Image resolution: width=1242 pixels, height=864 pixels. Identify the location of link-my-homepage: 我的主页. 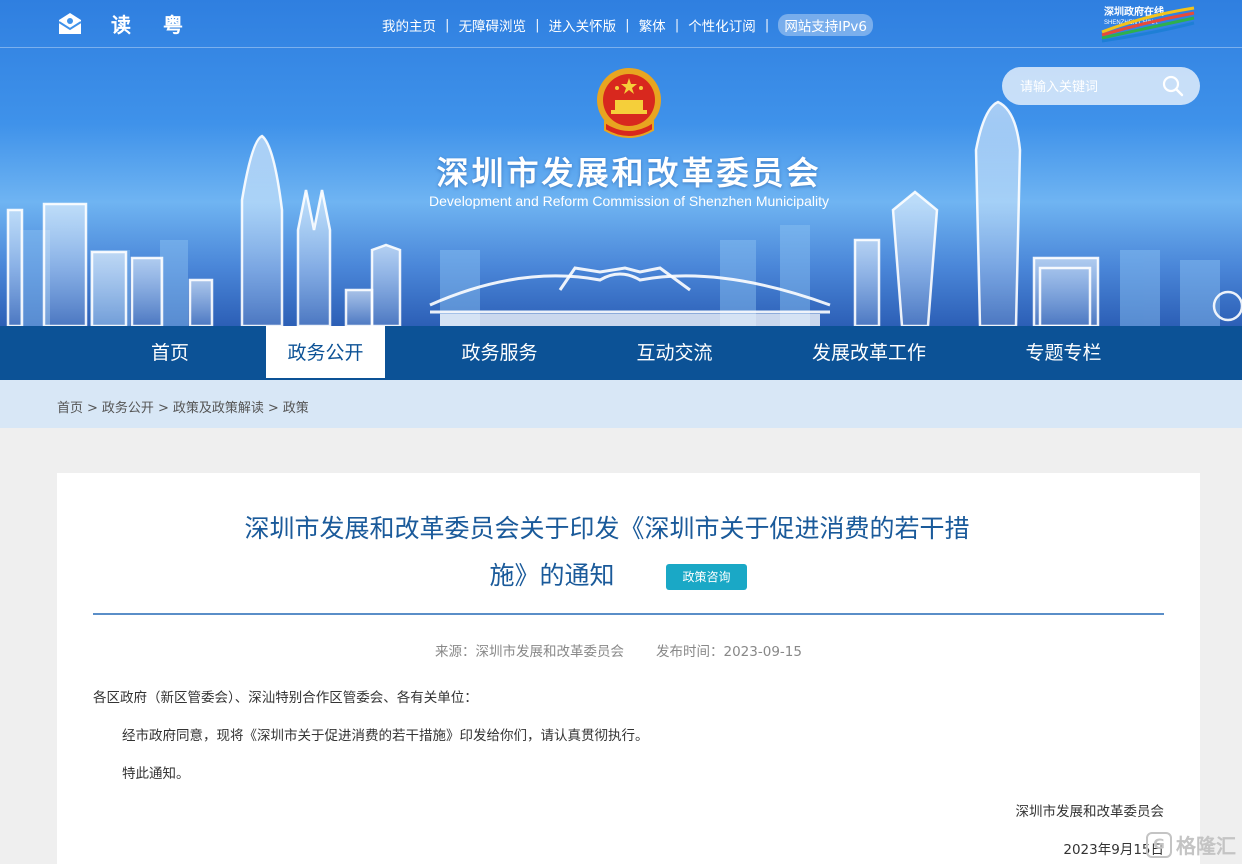
(409, 25).